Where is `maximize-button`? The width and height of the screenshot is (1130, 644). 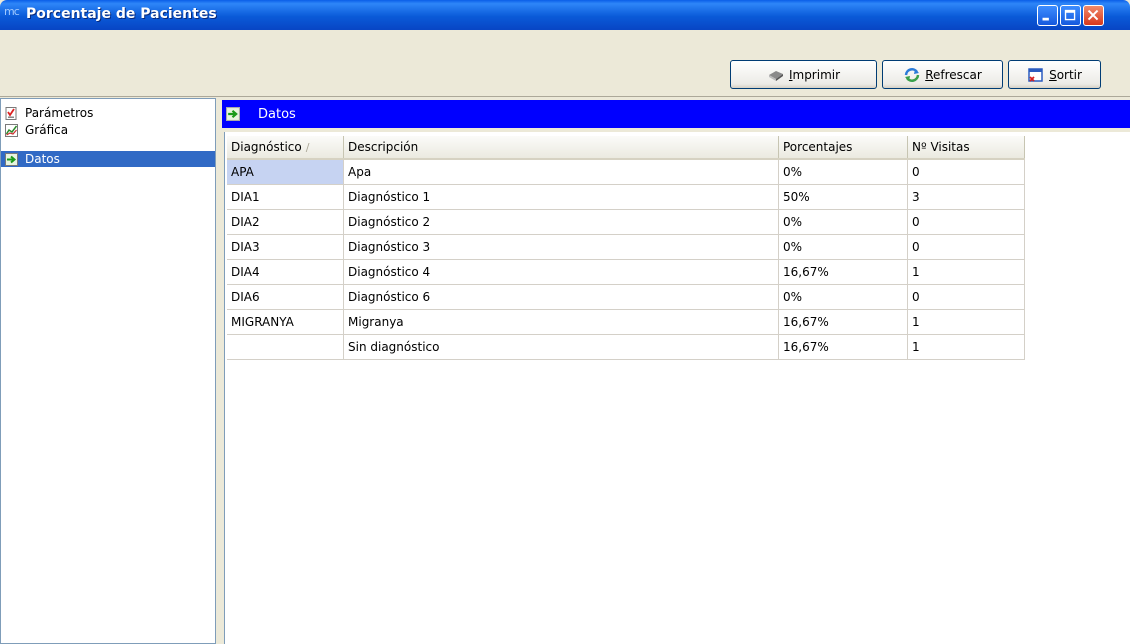 maximize-button is located at coordinates (1070, 15).